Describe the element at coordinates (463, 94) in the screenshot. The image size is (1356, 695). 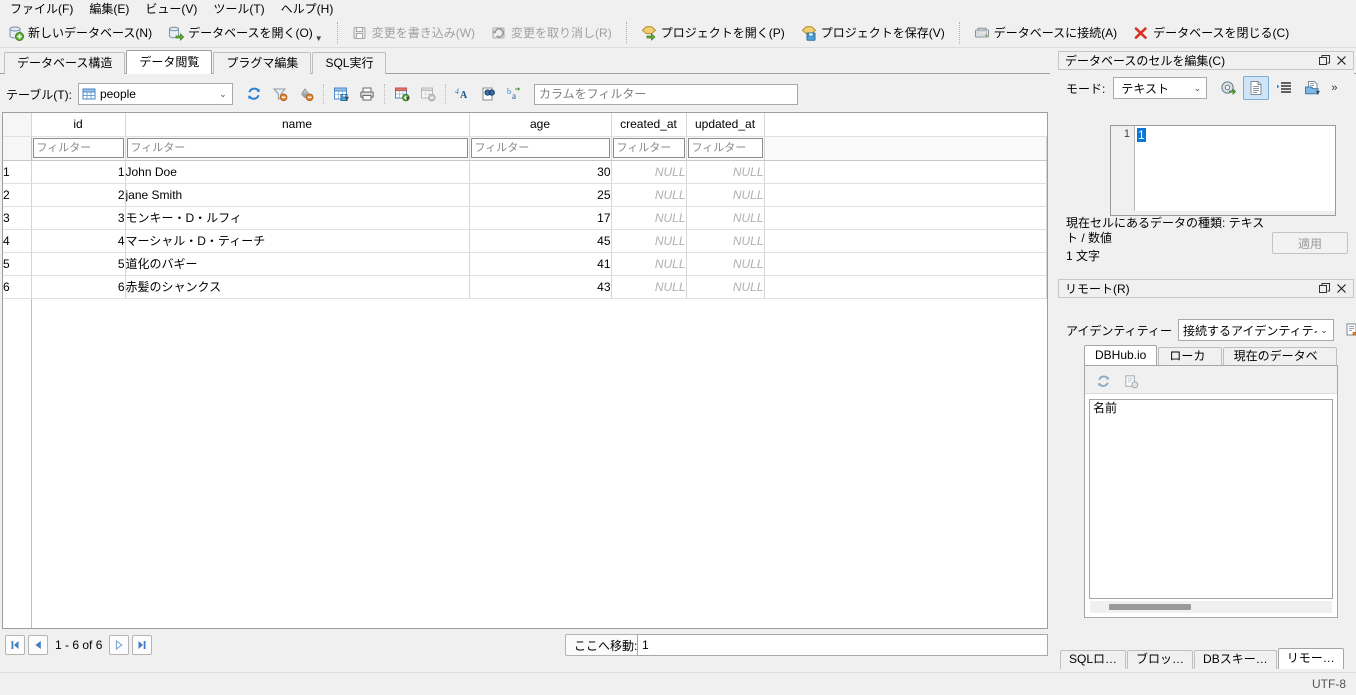
I see `find-button: 4 A` at that location.